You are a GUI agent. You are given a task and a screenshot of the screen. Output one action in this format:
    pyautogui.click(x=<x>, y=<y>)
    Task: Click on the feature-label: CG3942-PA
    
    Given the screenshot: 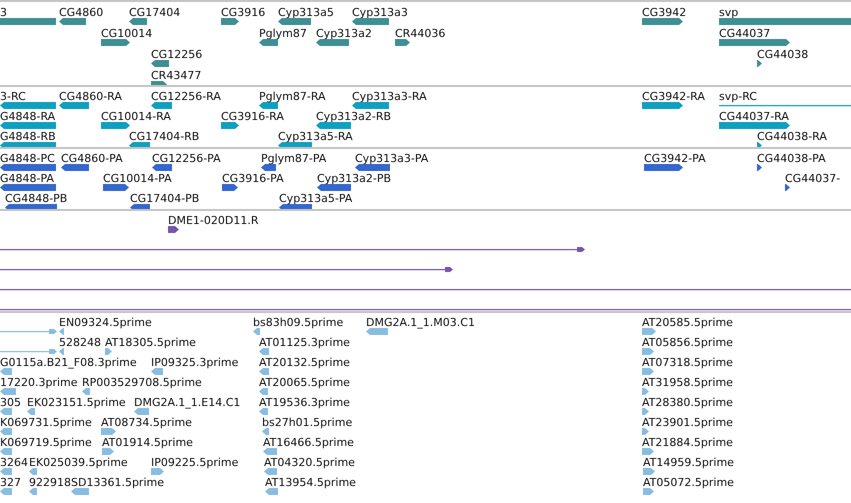 What is the action you would take?
    pyautogui.click(x=675, y=159)
    